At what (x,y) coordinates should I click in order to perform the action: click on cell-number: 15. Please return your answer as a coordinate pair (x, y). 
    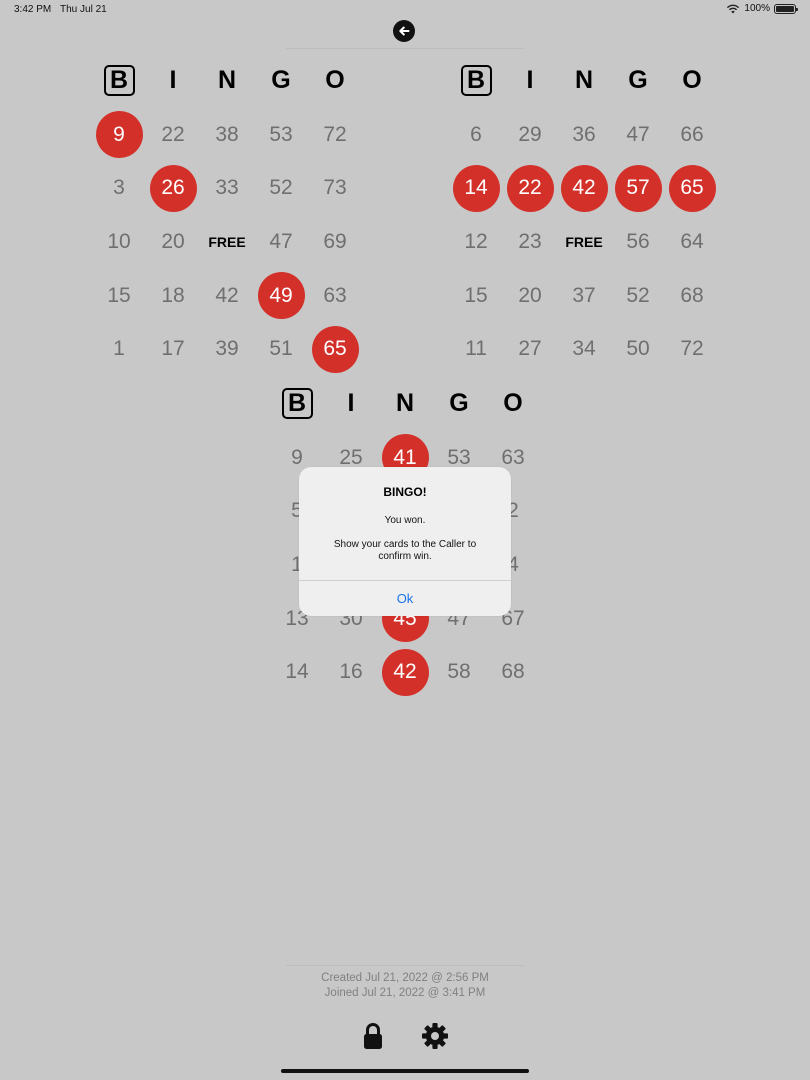
    Looking at the image, I should click on (476, 295).